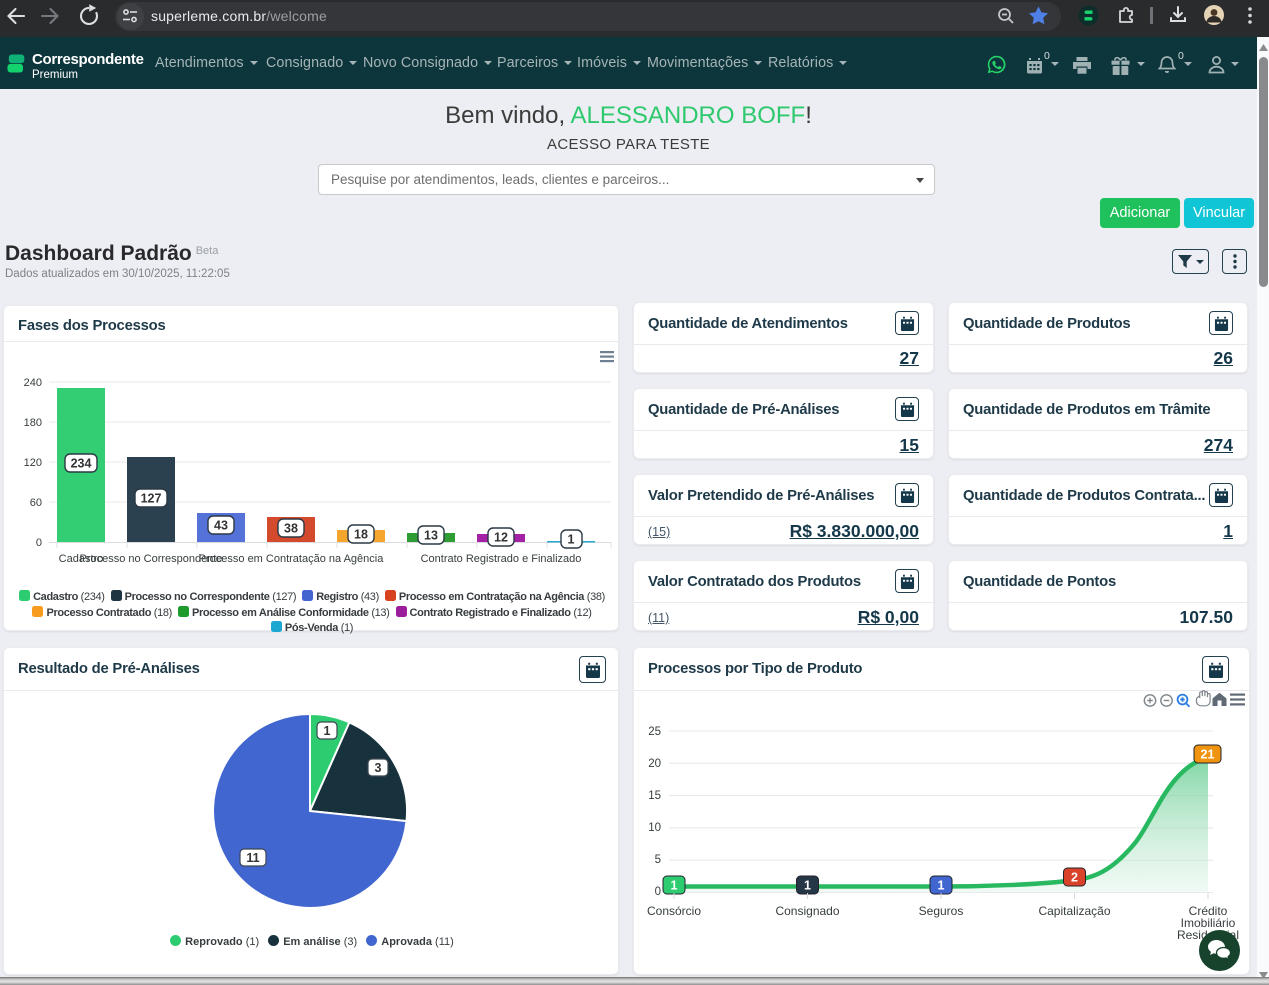  Describe the element at coordinates (654, 828) in the screenshot. I see `svg-text: 10` at that location.